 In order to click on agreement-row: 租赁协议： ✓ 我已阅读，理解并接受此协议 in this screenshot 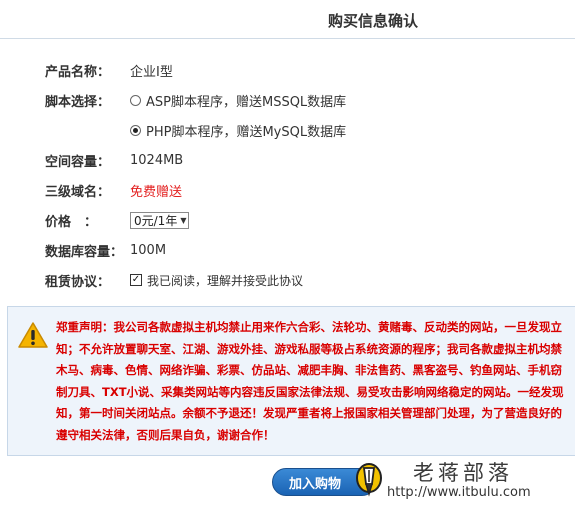, I will do `click(174, 280)`.